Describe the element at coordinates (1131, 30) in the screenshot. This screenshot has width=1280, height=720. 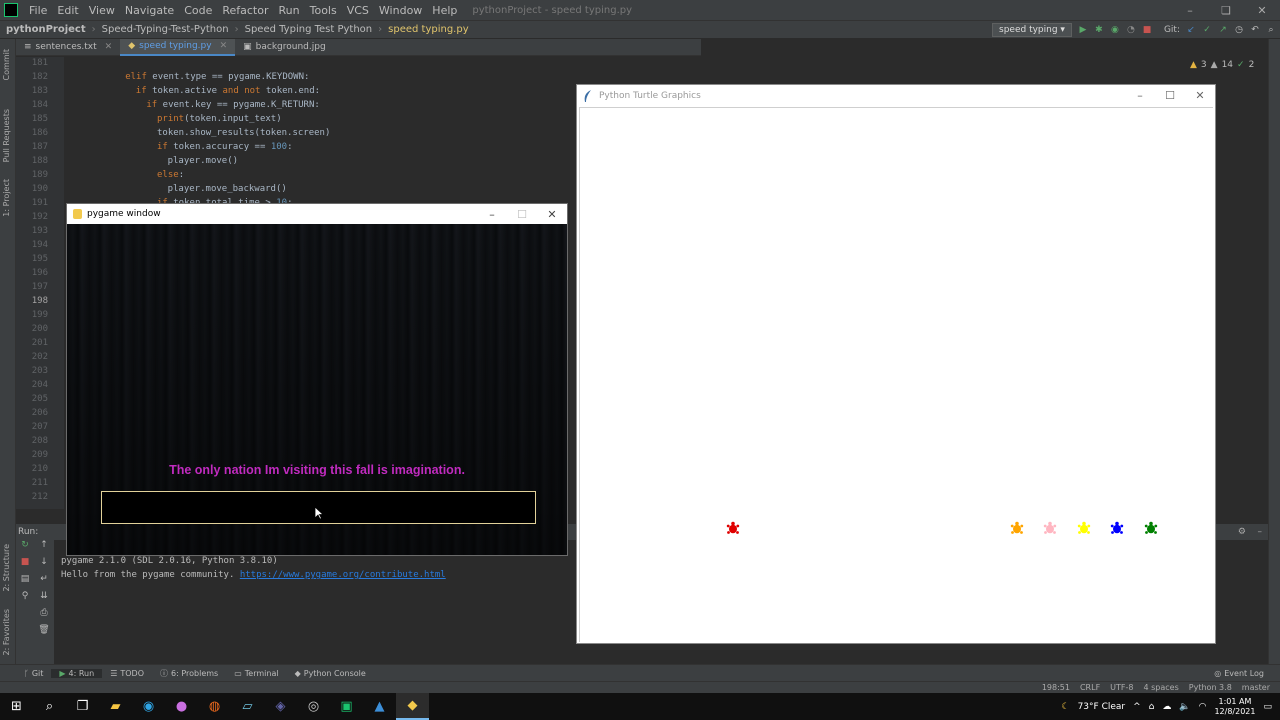
I see `profile-icon: ◔` at that location.